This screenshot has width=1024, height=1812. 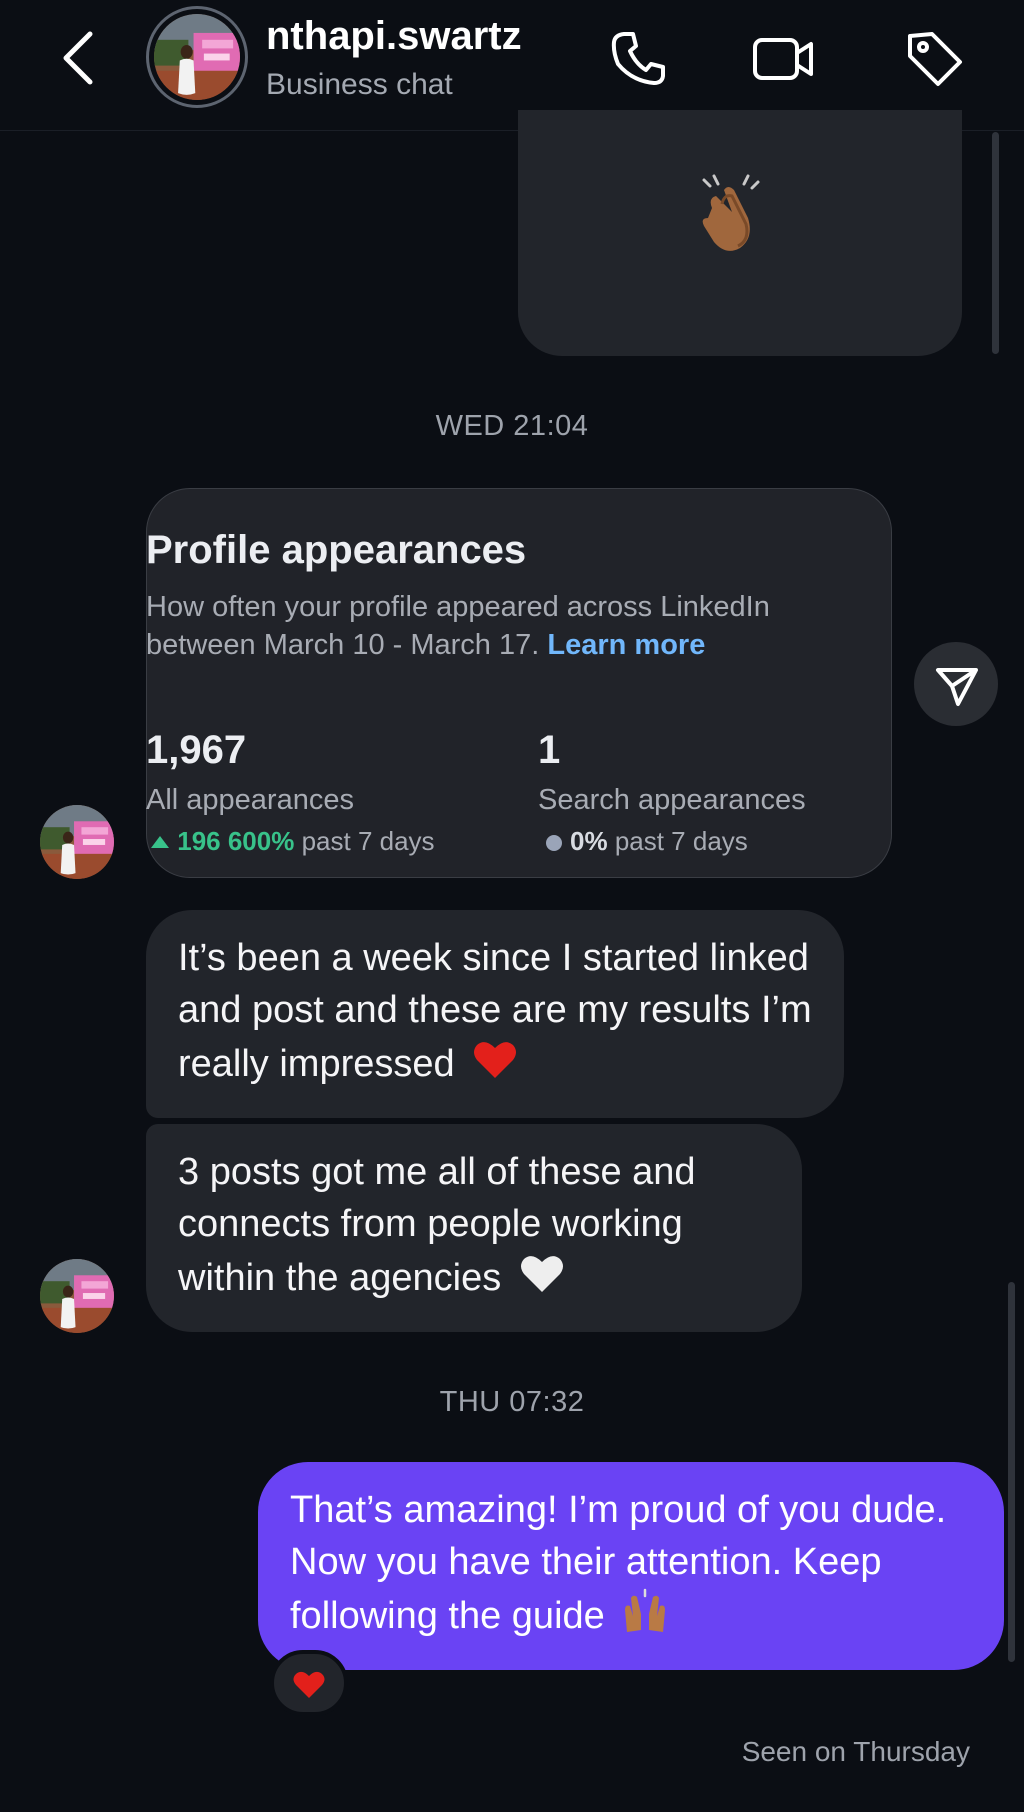 What do you see at coordinates (626, 645) in the screenshot?
I see `learn-more-link: Learn more` at bounding box center [626, 645].